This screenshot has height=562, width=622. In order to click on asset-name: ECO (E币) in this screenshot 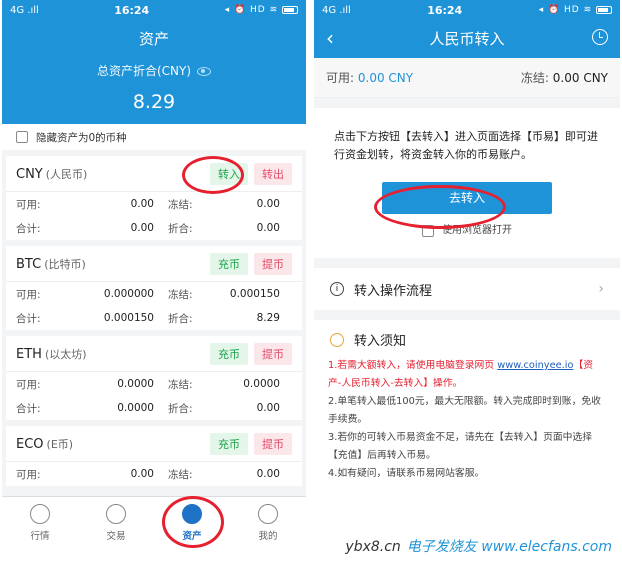, I will do `click(45, 444)`.